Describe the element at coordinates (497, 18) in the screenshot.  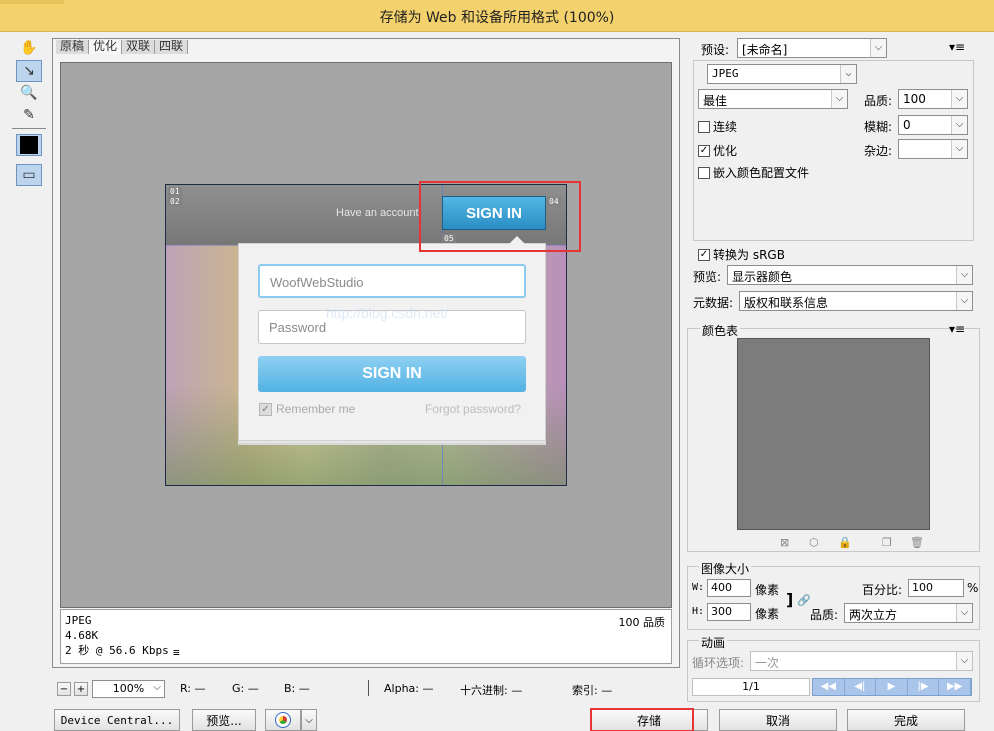
I see `window-title: 存储为 Web 和设备所用格式 (100%)` at that location.